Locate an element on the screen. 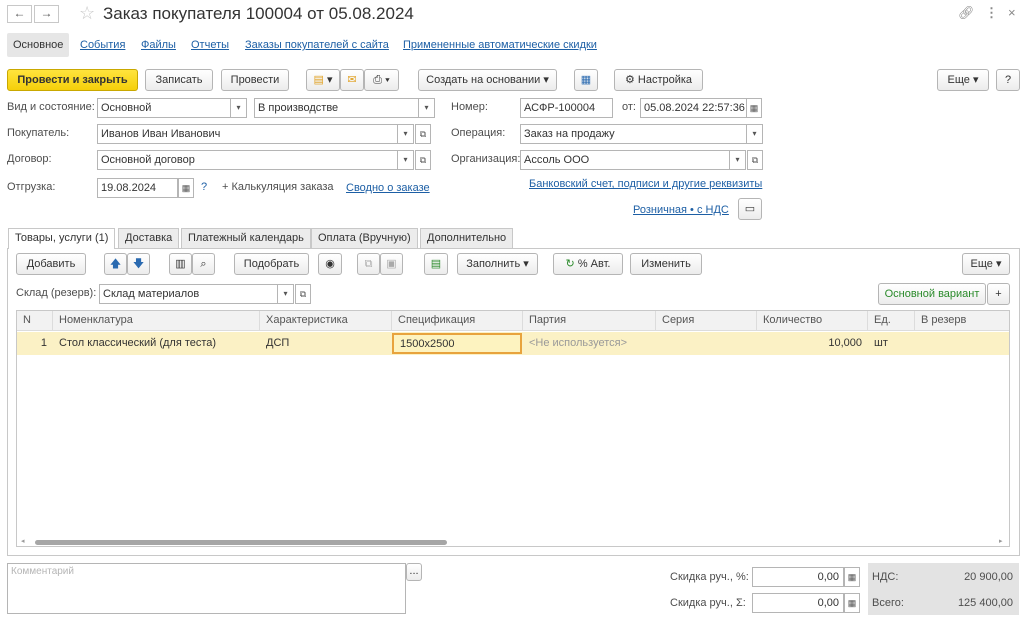 The width and height of the screenshot is (1024, 618). contract-field: Основной договор ▾ is located at coordinates (255, 160).